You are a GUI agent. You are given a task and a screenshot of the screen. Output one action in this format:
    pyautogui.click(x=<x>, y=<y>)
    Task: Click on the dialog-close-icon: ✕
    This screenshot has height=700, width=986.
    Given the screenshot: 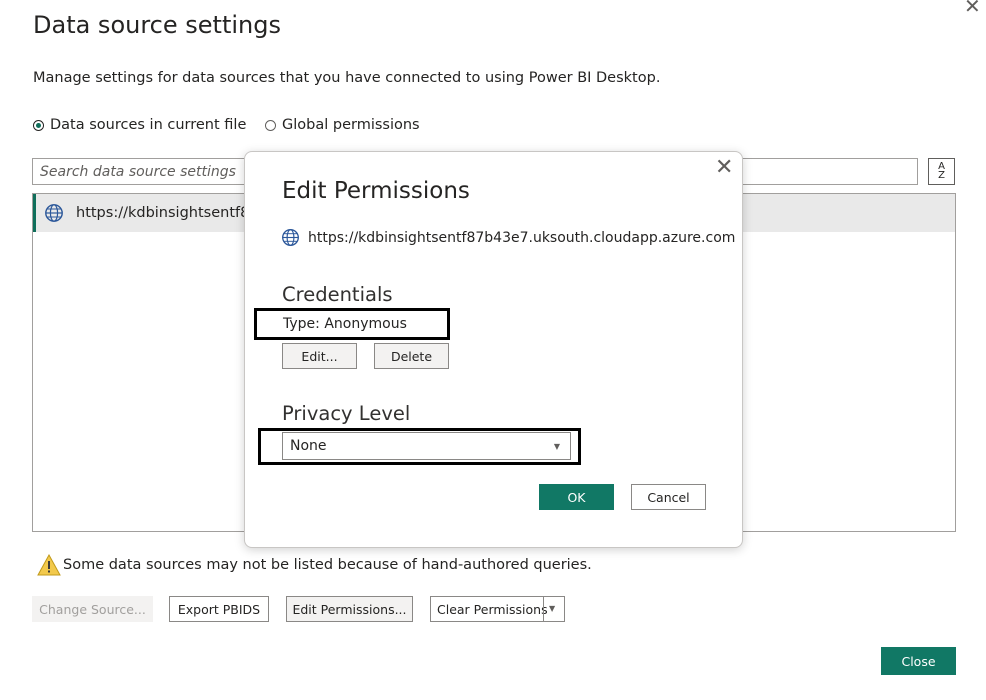 What is the action you would take?
    pyautogui.click(x=724, y=167)
    